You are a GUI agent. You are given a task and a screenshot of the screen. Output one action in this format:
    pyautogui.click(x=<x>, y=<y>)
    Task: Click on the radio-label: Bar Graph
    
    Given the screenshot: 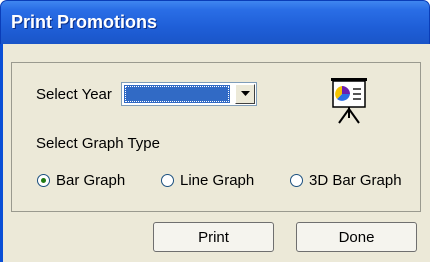 What is the action you would take?
    pyautogui.click(x=91, y=180)
    